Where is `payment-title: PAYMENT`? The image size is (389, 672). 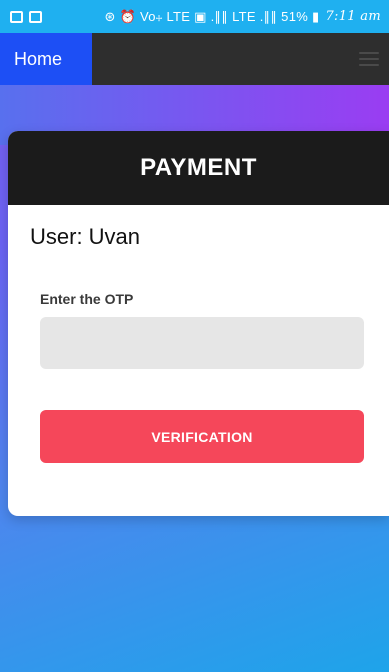
payment-title: PAYMENT is located at coordinates (198, 168).